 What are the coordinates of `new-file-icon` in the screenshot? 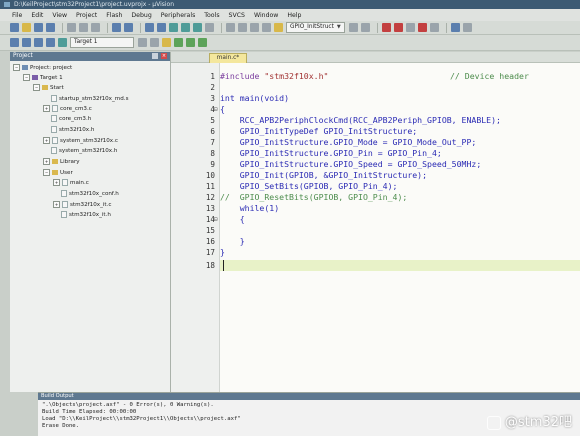 It's located at (14, 27).